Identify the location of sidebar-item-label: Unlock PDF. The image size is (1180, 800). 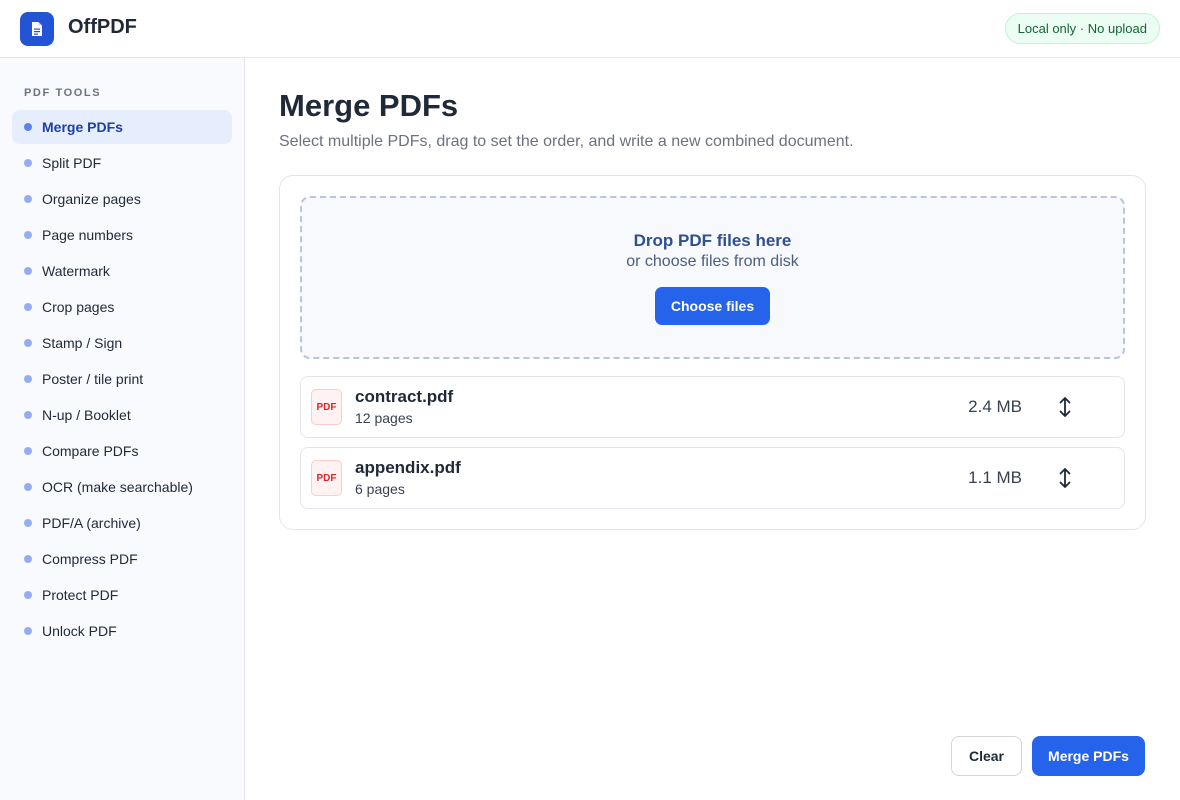
(79, 631).